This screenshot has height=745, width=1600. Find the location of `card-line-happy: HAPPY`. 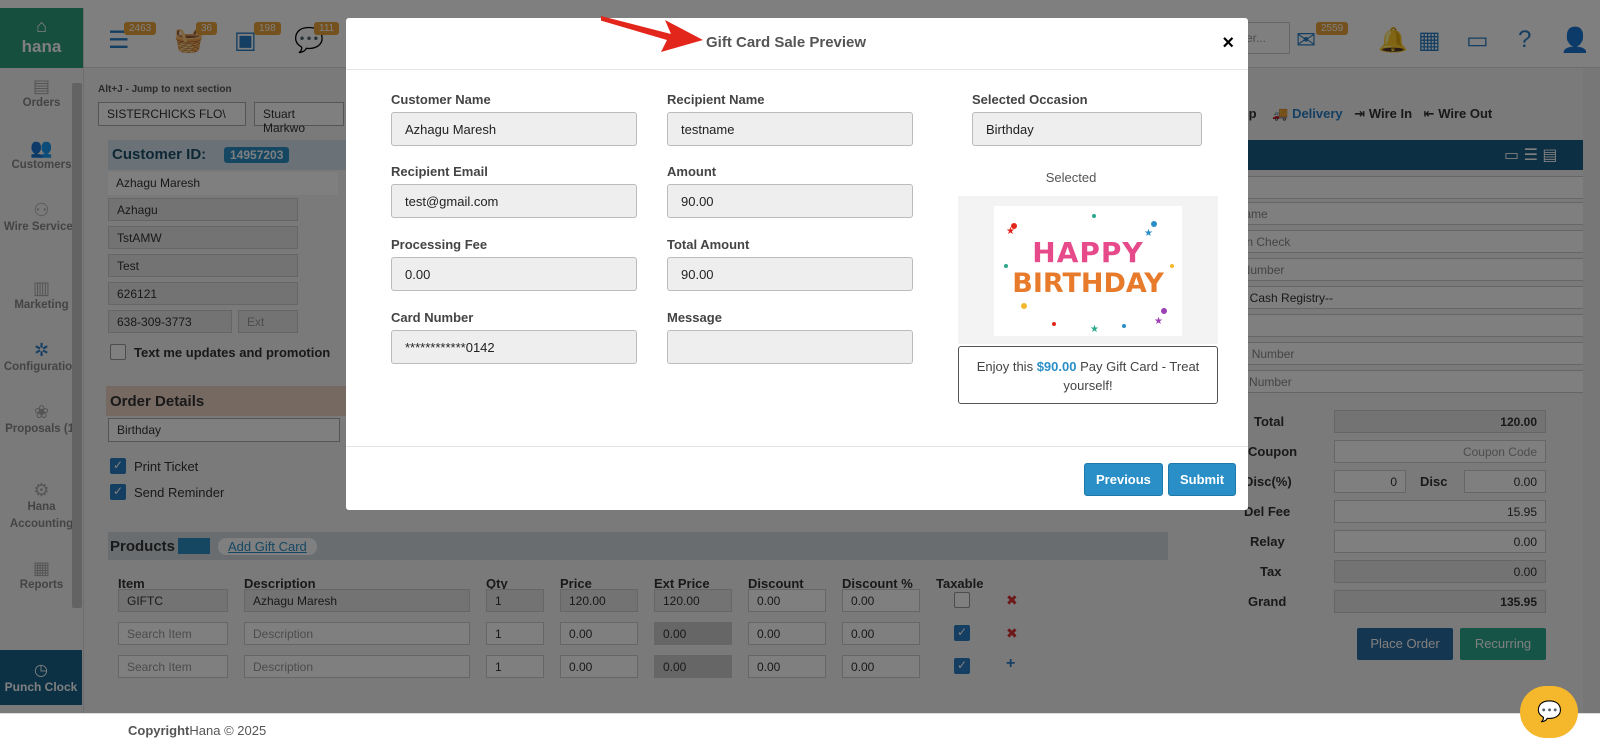

card-line-happy: HAPPY is located at coordinates (1088, 252).